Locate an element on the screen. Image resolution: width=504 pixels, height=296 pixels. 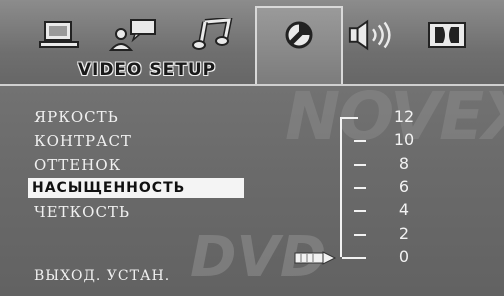
tab-general-setup is located at coordinates (59, 35).